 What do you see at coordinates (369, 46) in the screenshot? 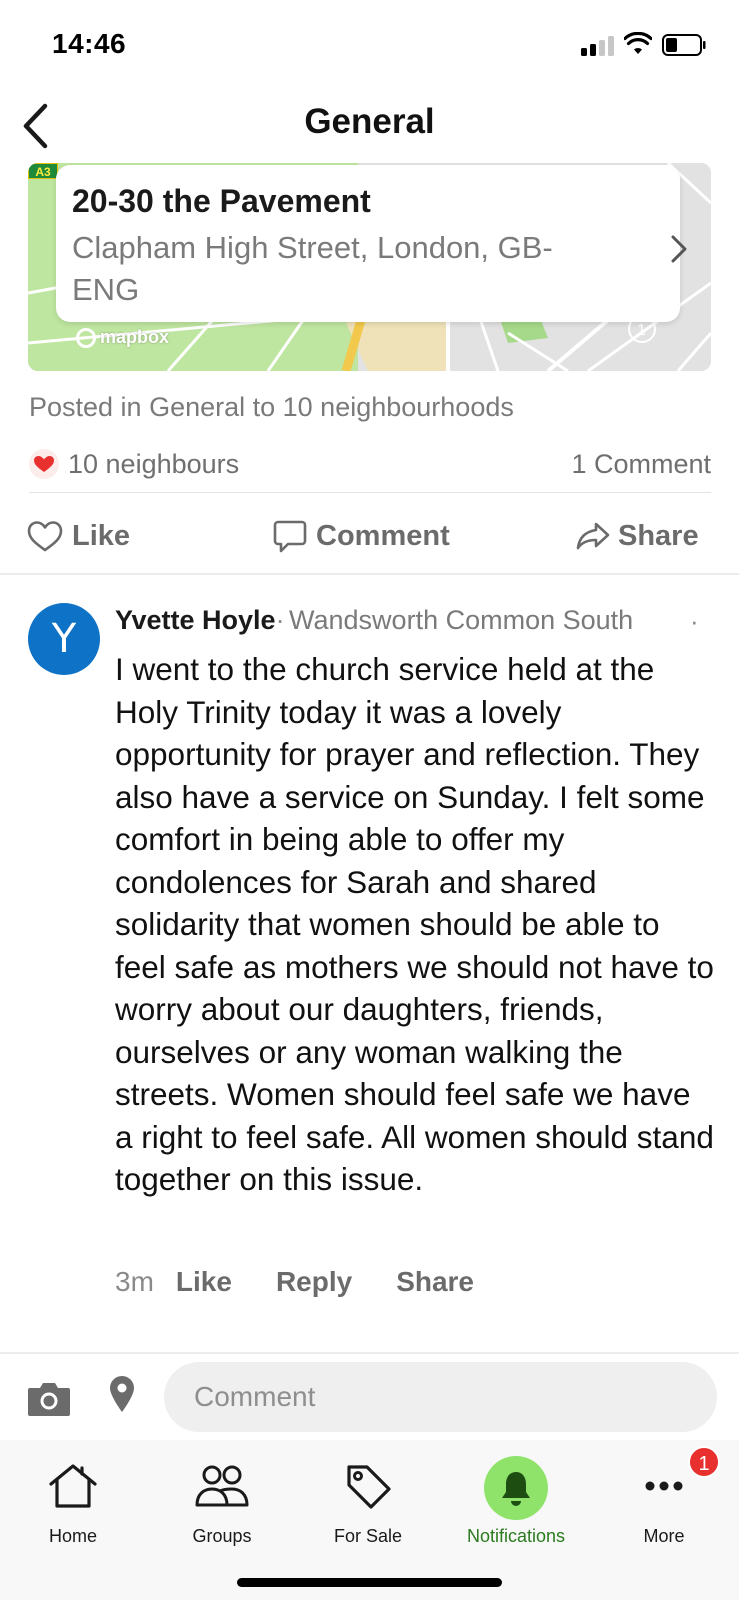
I see `status-bar: 14:46` at bounding box center [369, 46].